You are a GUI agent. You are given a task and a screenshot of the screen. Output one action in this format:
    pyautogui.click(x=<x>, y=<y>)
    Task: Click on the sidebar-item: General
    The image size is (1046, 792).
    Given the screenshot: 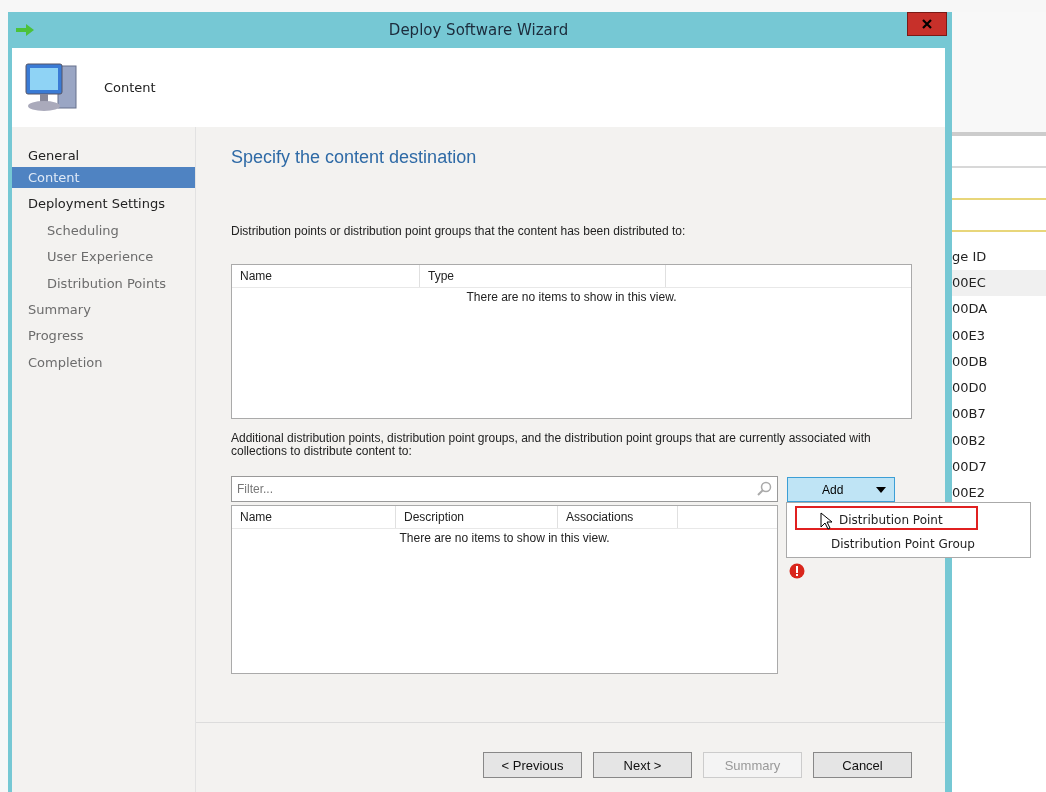 What is the action you would take?
    pyautogui.click(x=103, y=156)
    